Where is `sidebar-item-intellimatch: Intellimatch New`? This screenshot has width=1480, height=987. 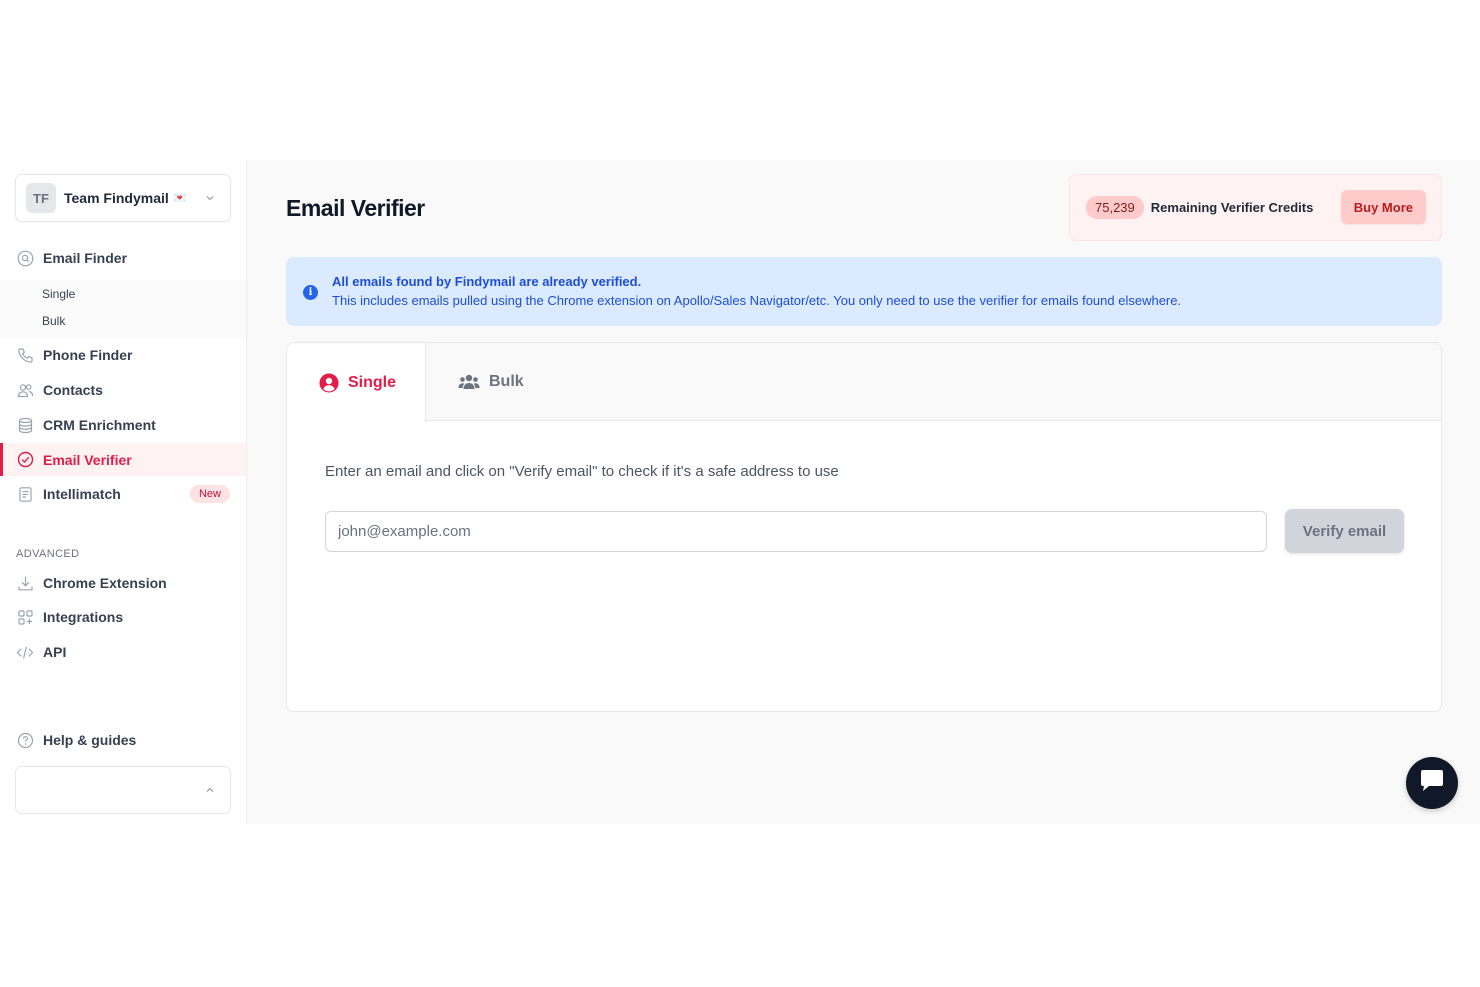
sidebar-item-intellimatch: Intellimatch New is located at coordinates (123, 494).